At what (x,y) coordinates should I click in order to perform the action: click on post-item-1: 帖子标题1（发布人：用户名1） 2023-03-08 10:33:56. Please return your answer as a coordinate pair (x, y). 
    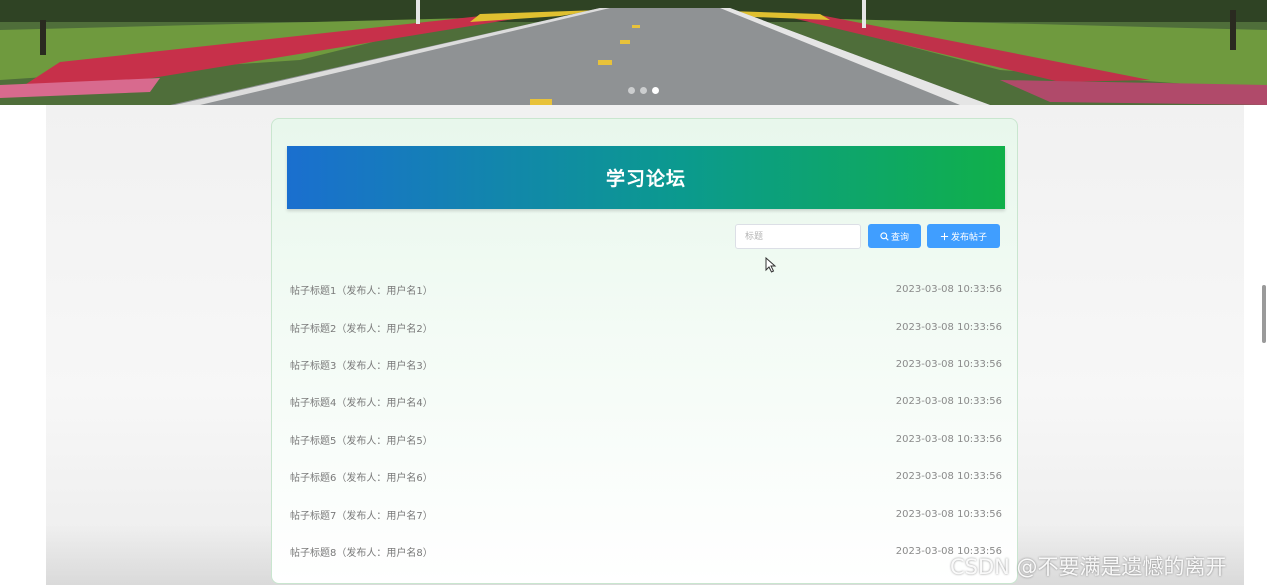
    Looking at the image, I should click on (646, 289).